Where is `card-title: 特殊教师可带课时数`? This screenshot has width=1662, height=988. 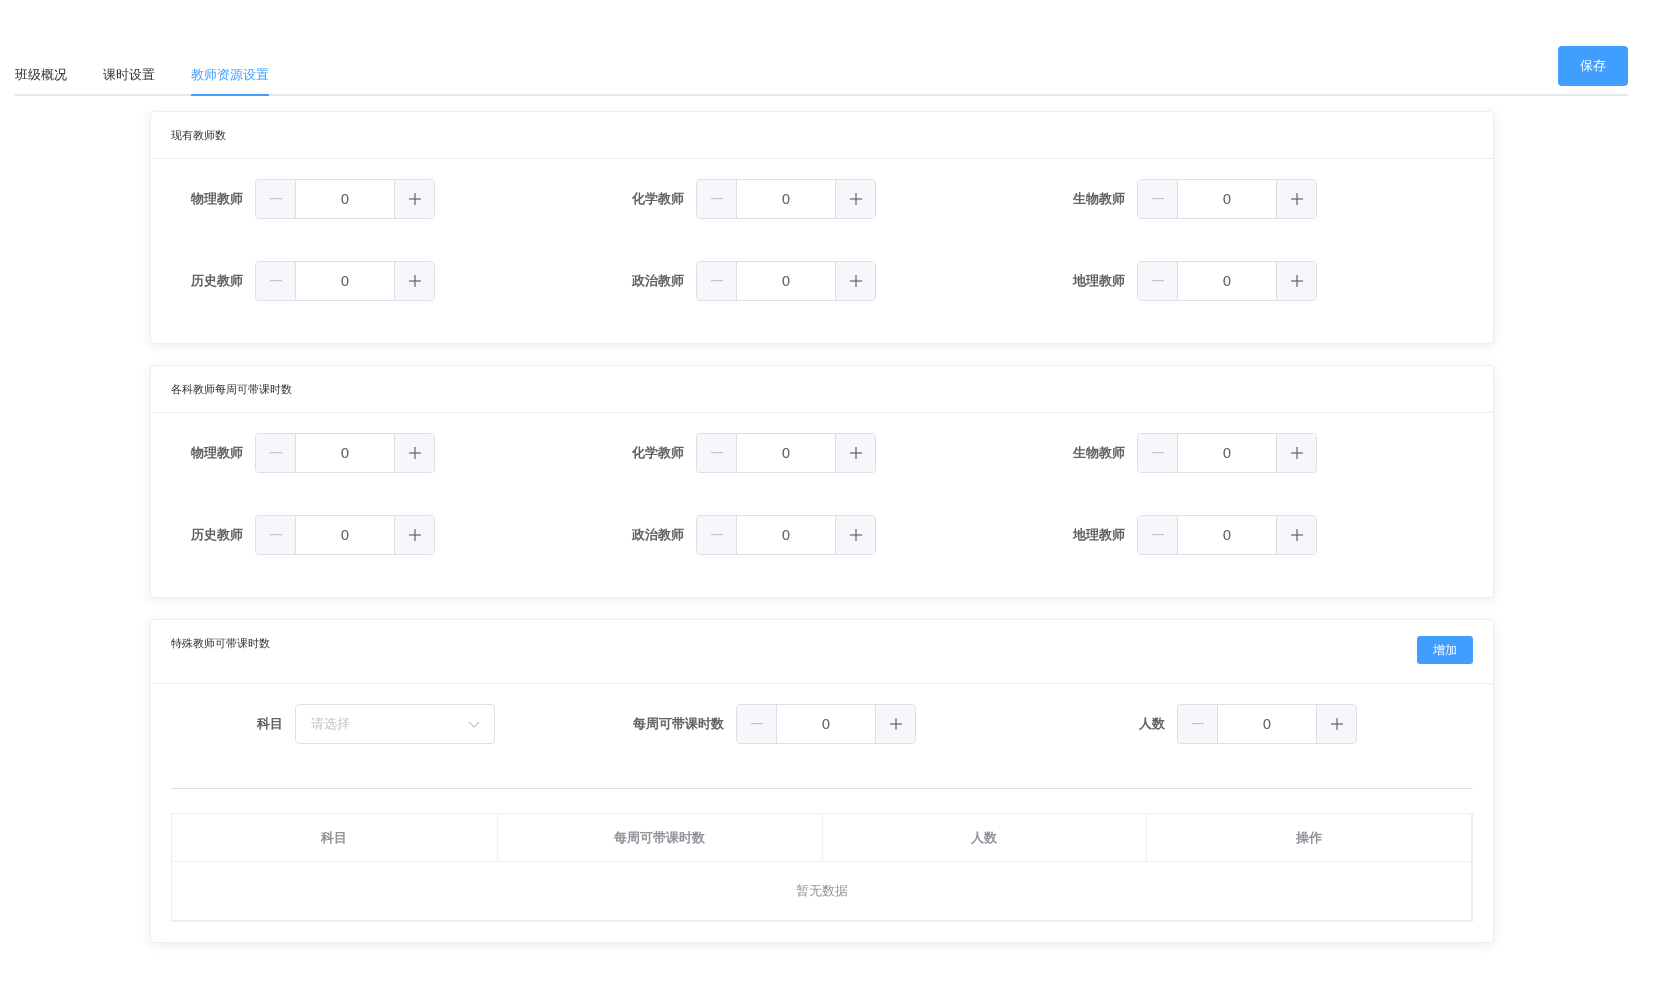 card-title: 特殊教师可带课时数 is located at coordinates (220, 643).